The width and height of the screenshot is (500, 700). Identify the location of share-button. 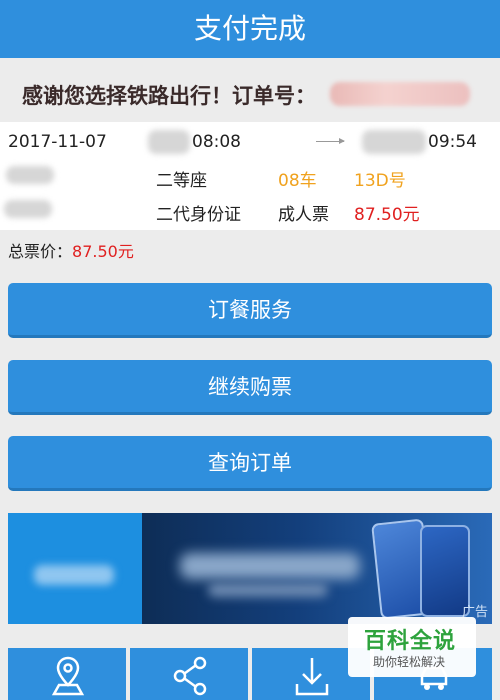
(189, 674).